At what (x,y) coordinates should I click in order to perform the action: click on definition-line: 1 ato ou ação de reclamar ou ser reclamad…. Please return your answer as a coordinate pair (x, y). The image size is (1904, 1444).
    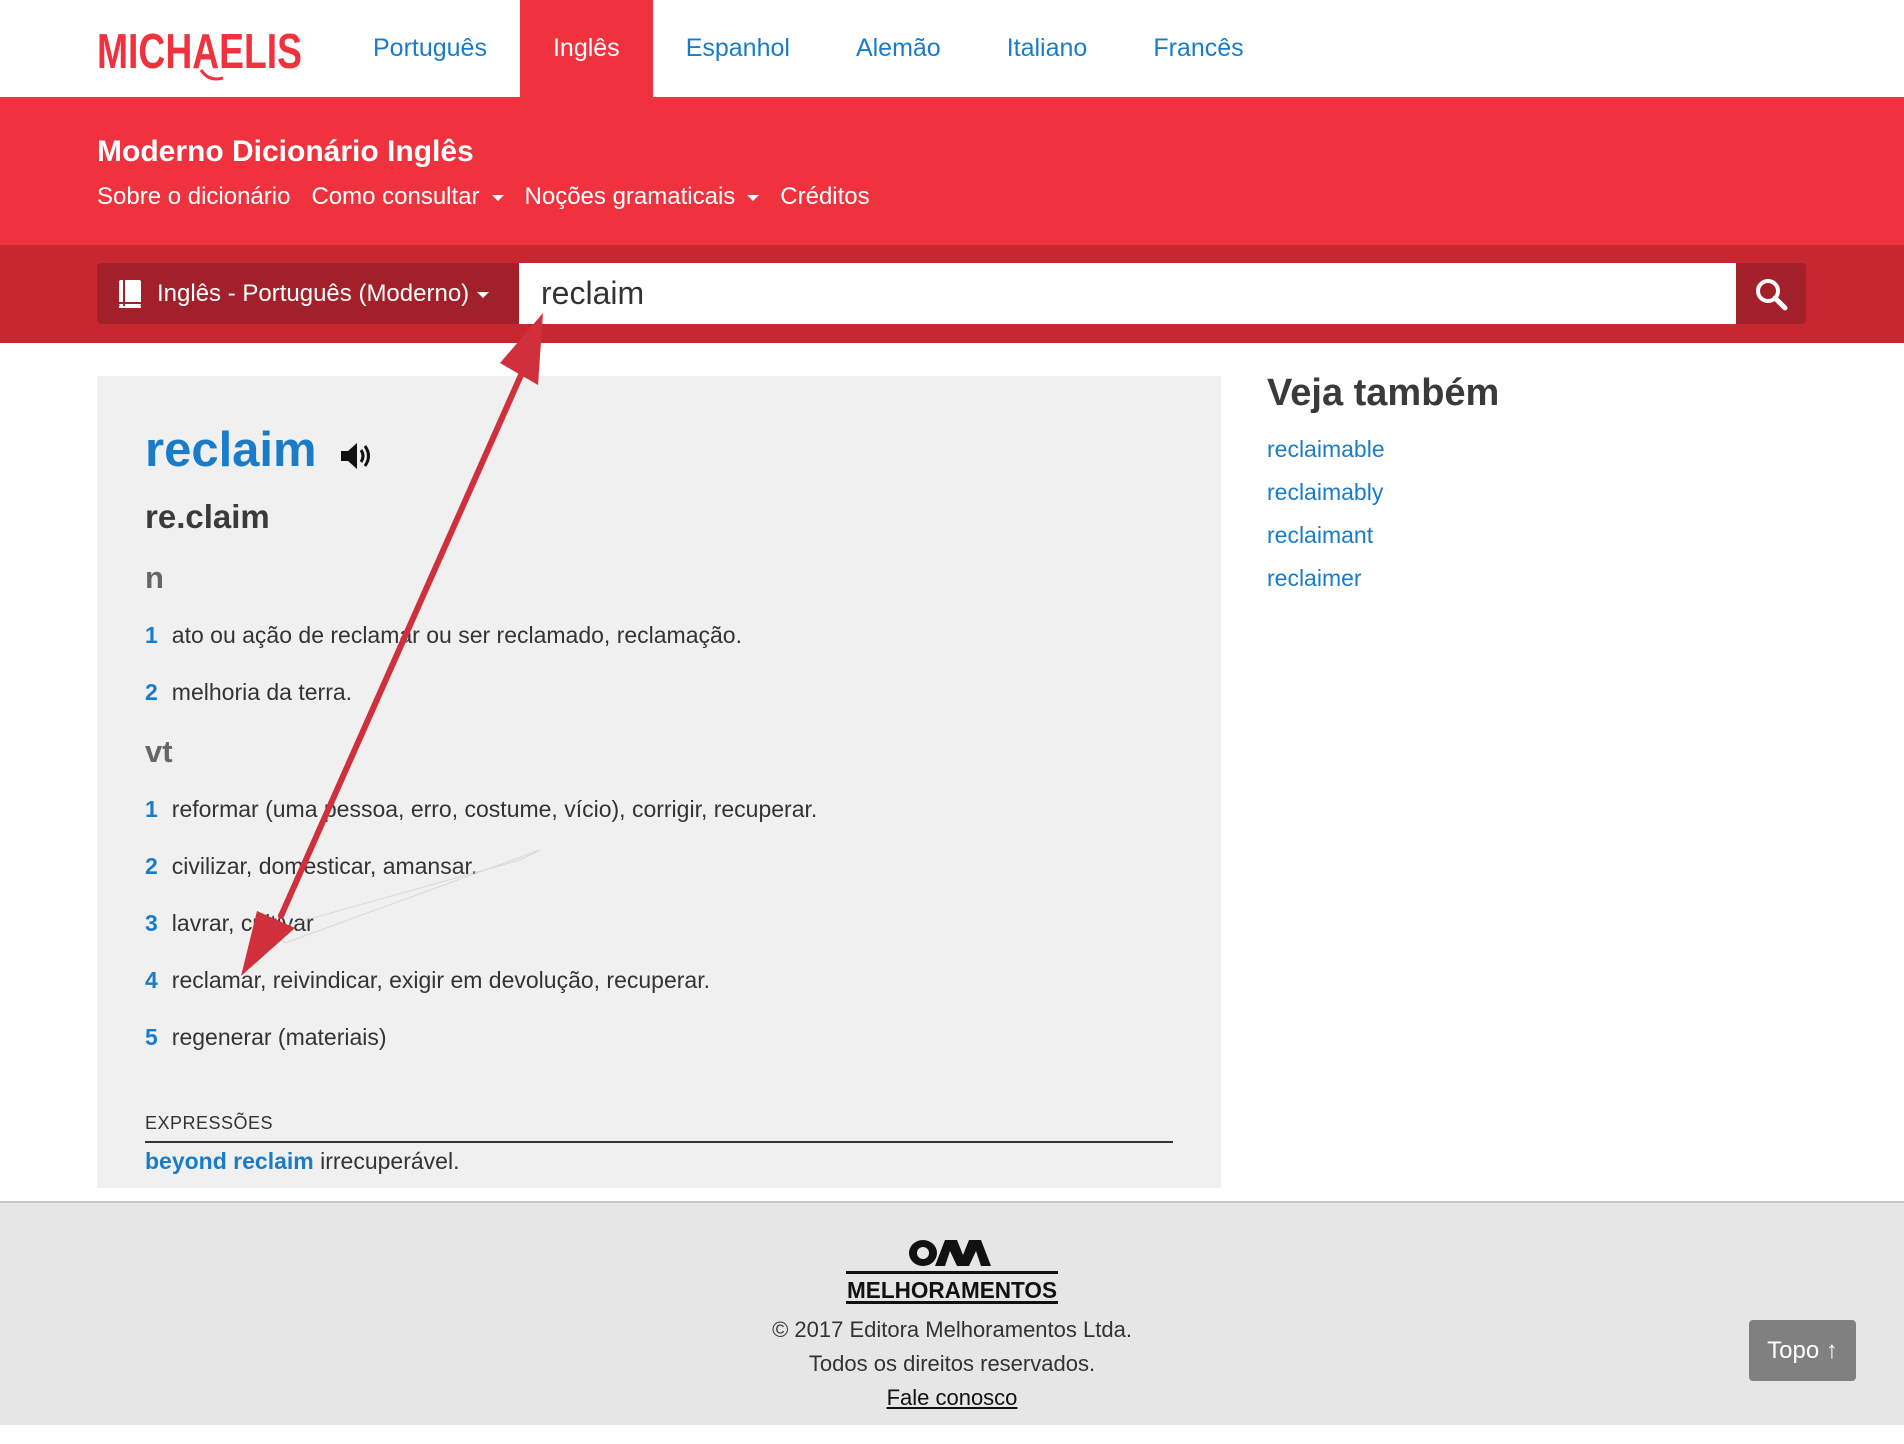
    Looking at the image, I should click on (443, 635).